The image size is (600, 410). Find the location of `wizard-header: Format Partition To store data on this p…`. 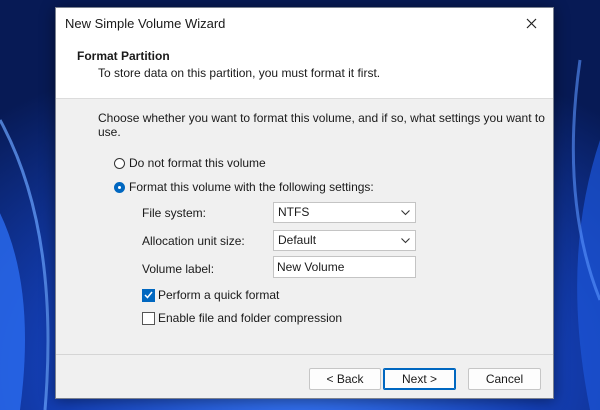

wizard-header: Format Partition To store data on this p… is located at coordinates (304, 68).